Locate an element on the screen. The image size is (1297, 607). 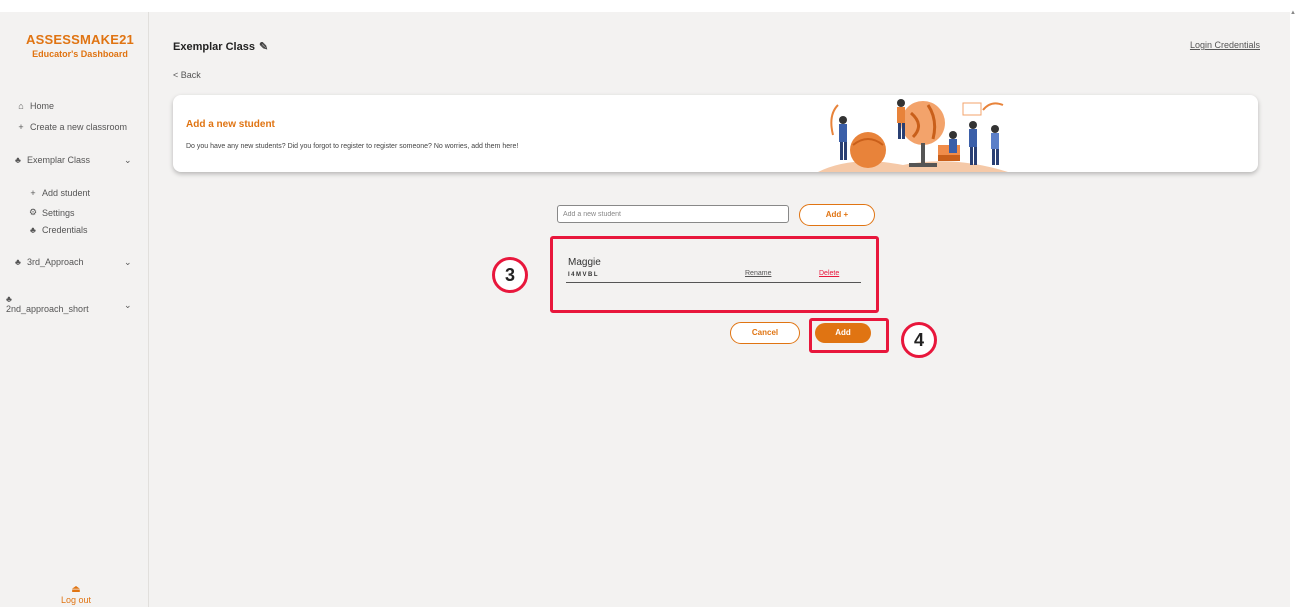
login-credentials-link: Login Credentials is located at coordinates (1225, 45).